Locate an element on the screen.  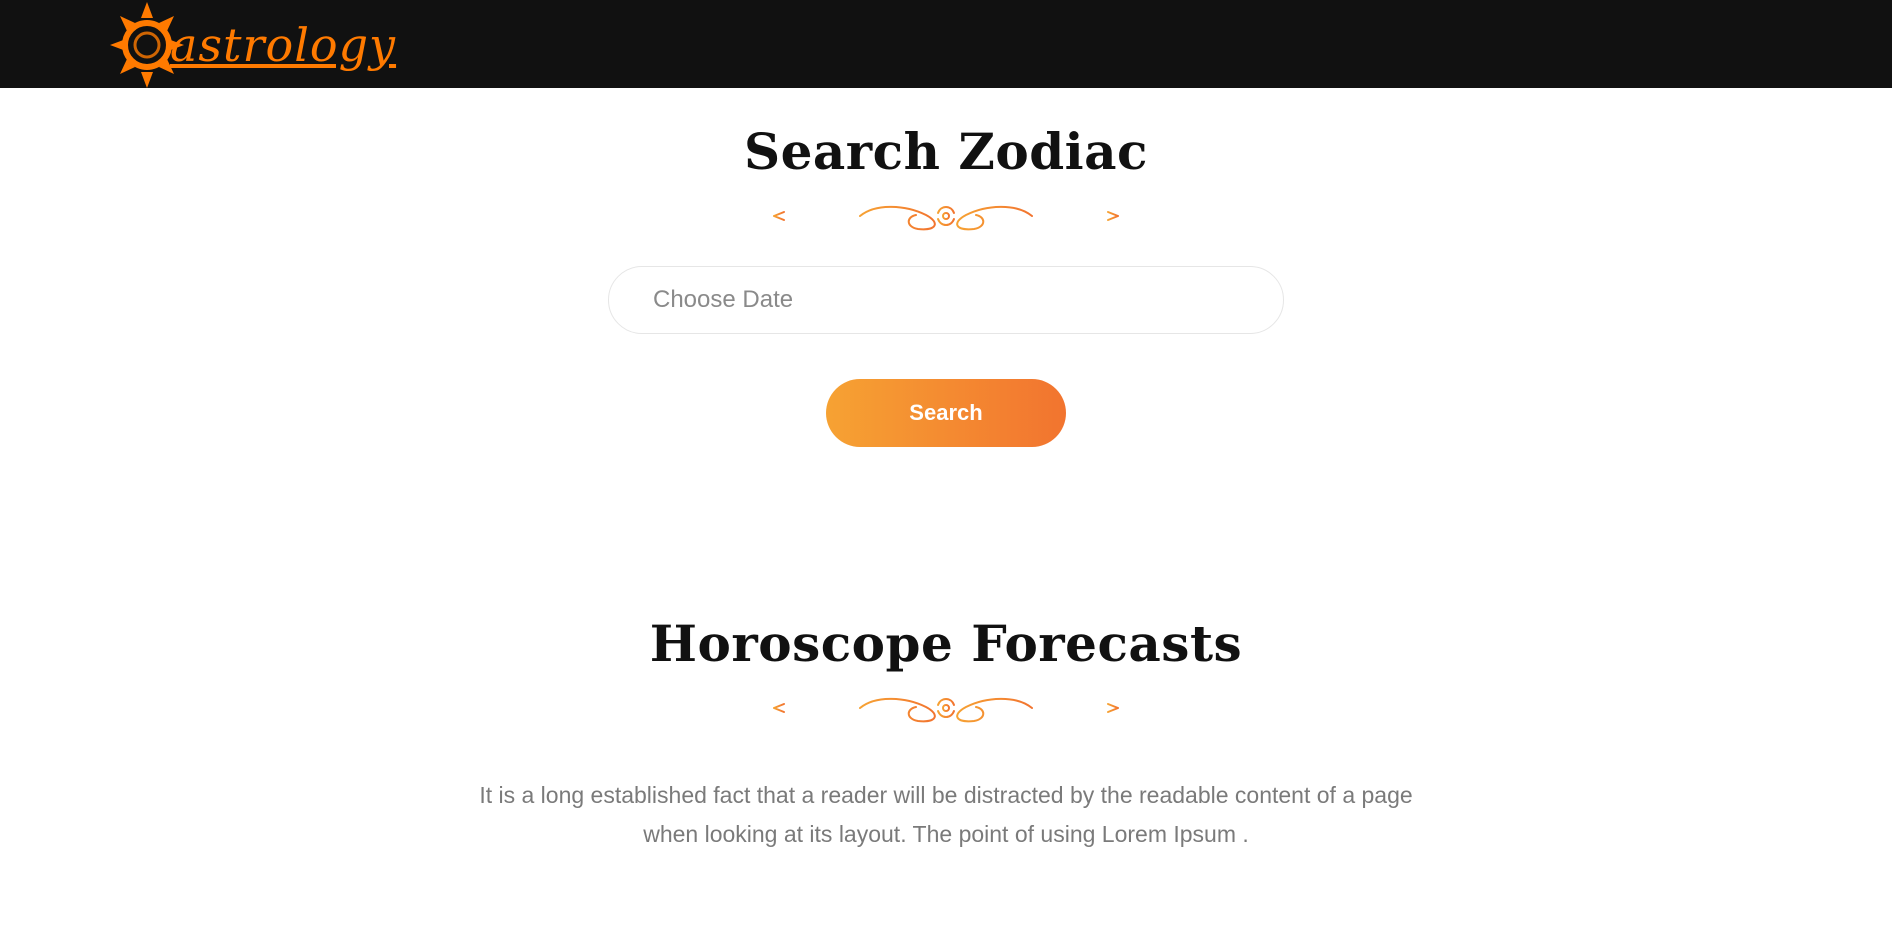
search-button: Search is located at coordinates (946, 413).